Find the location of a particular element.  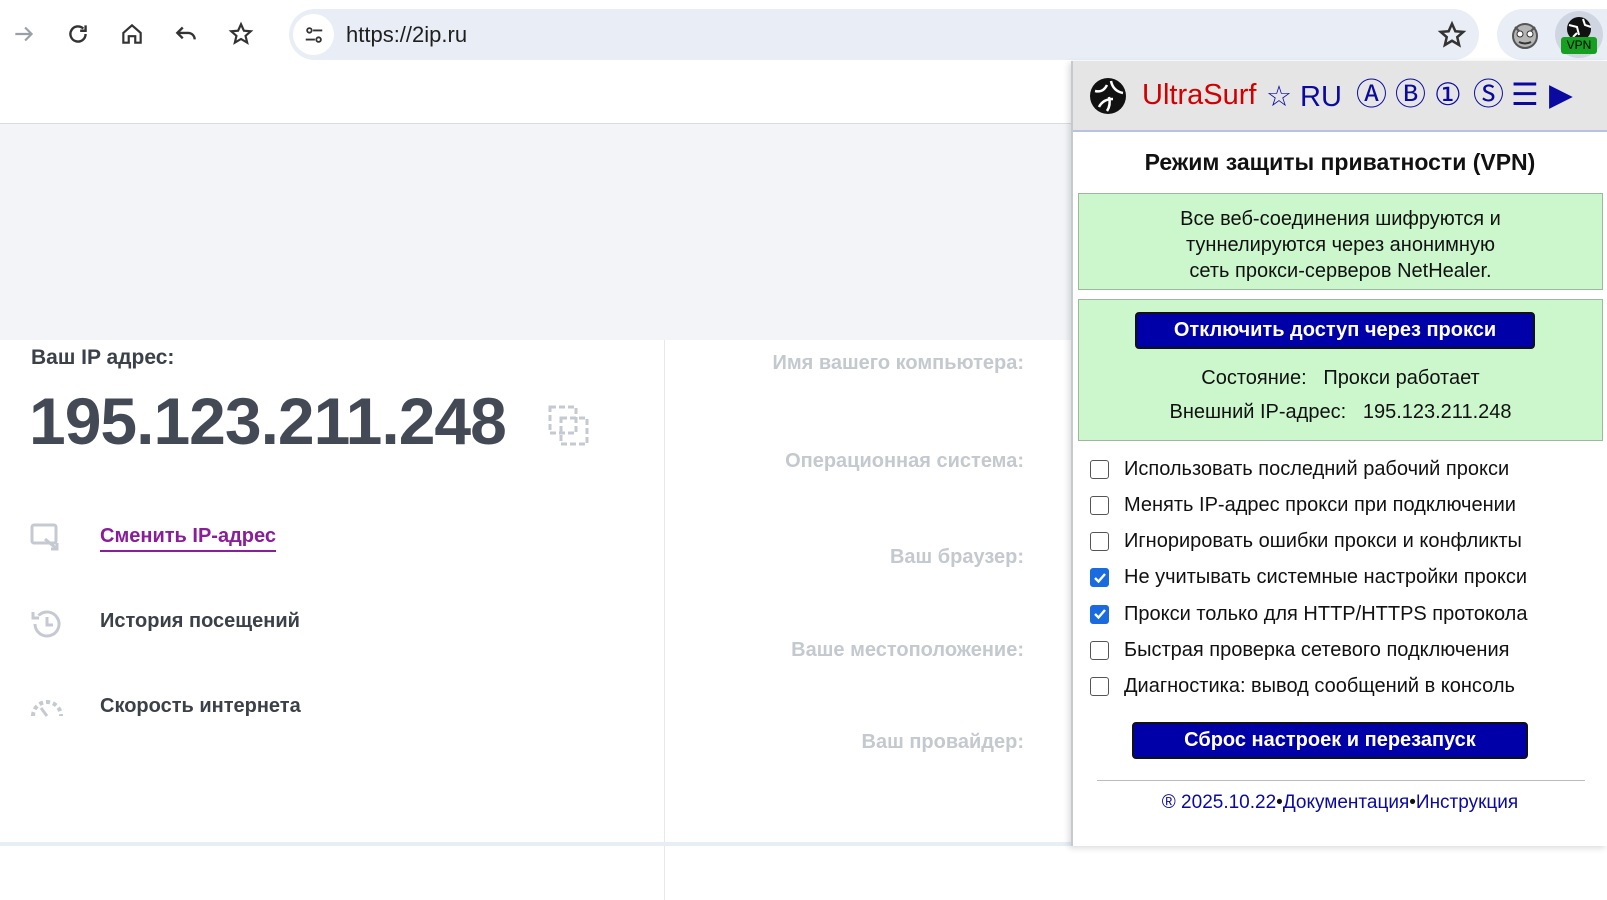

version-text: ® 2025.10.22 is located at coordinates (1219, 802).